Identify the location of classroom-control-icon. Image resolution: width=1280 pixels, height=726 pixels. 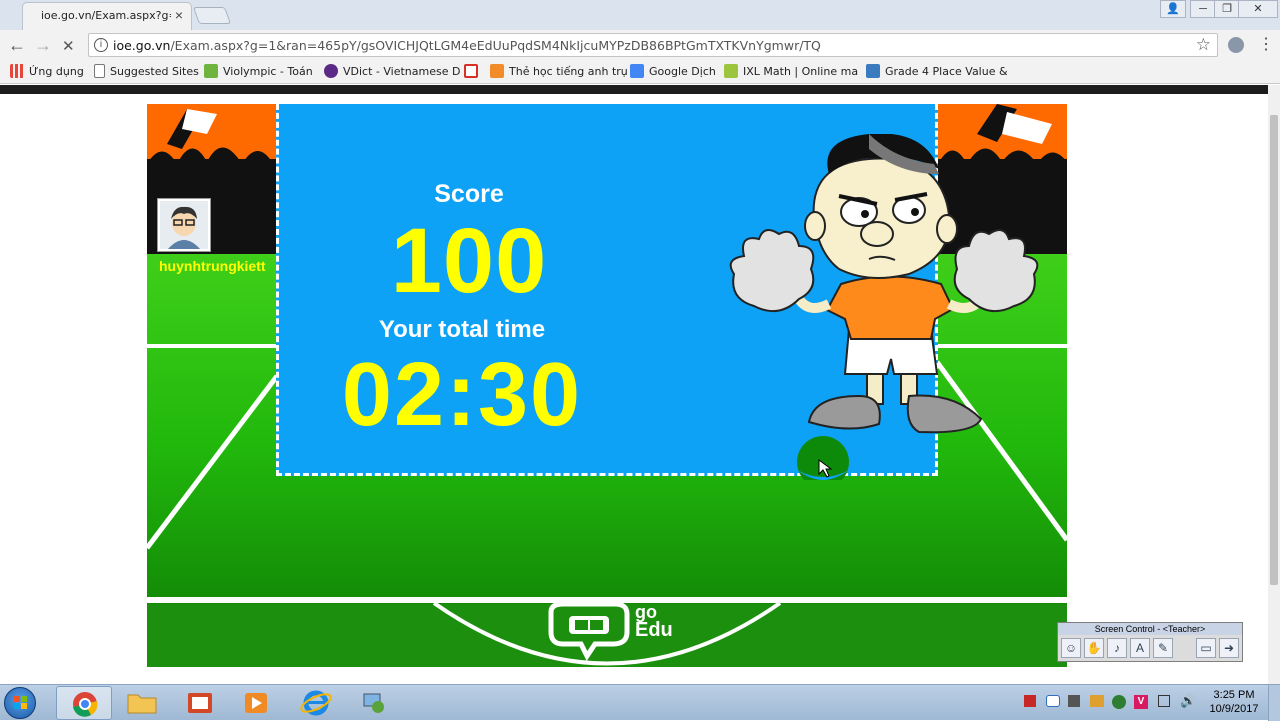
(373, 703).